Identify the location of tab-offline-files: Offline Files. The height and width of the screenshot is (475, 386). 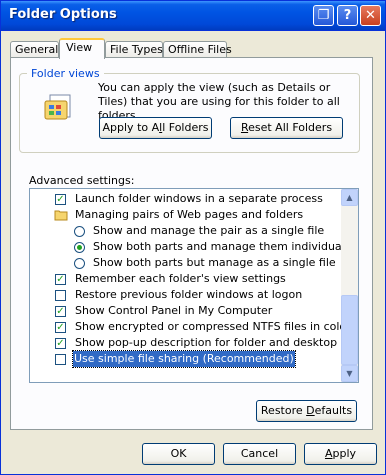
(197, 49).